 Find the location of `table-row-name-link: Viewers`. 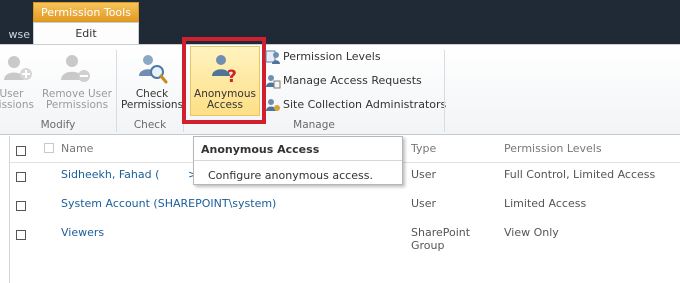

table-row-name-link: Viewers is located at coordinates (82, 232).